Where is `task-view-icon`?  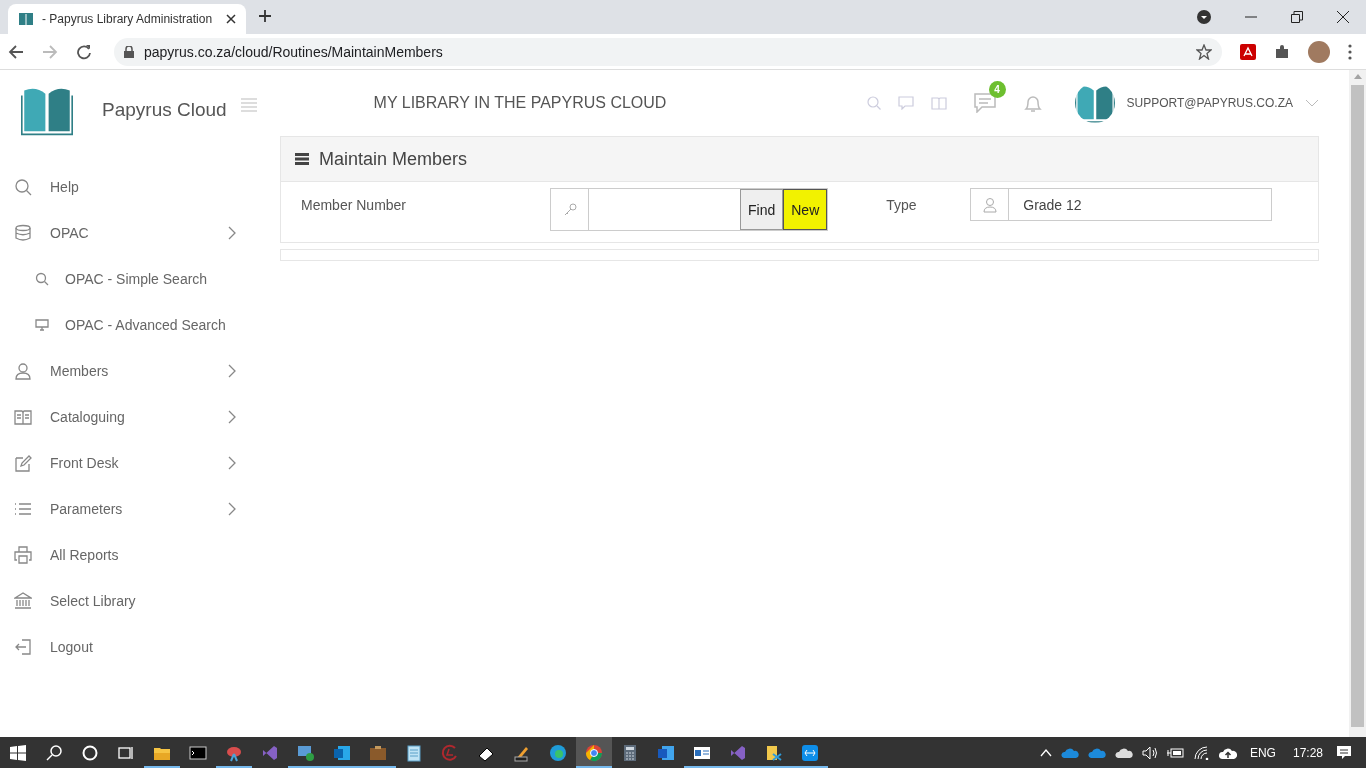
task-view-icon is located at coordinates (126, 752).